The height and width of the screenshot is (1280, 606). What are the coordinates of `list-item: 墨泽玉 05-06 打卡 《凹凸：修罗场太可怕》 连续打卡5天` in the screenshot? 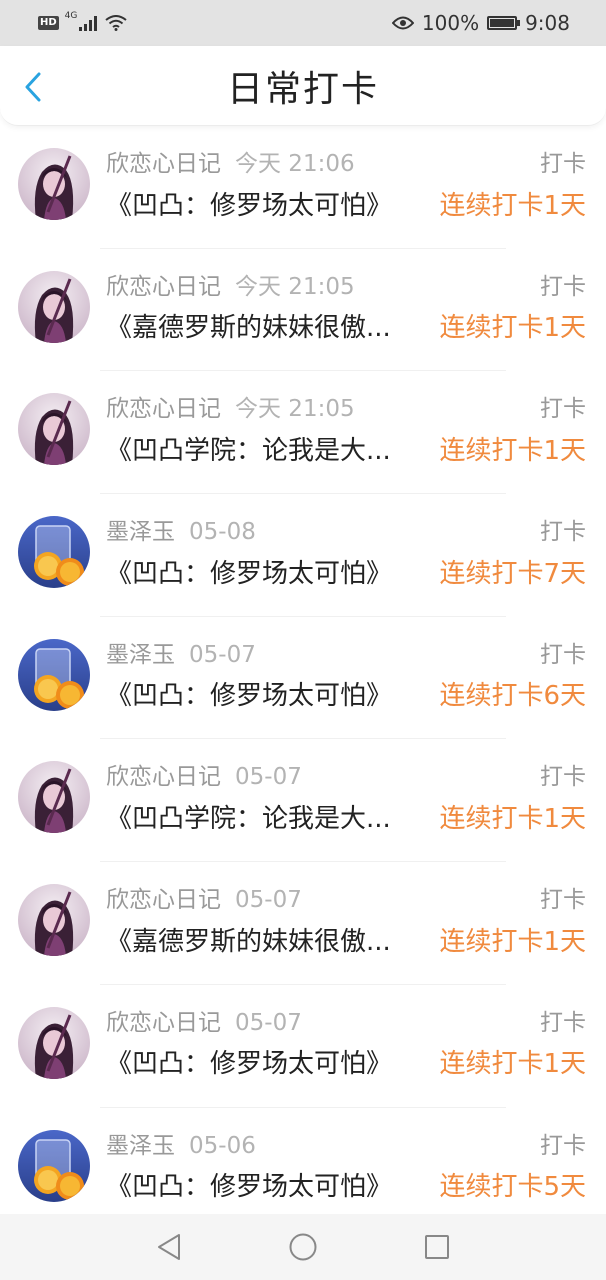 It's located at (303, 1161).